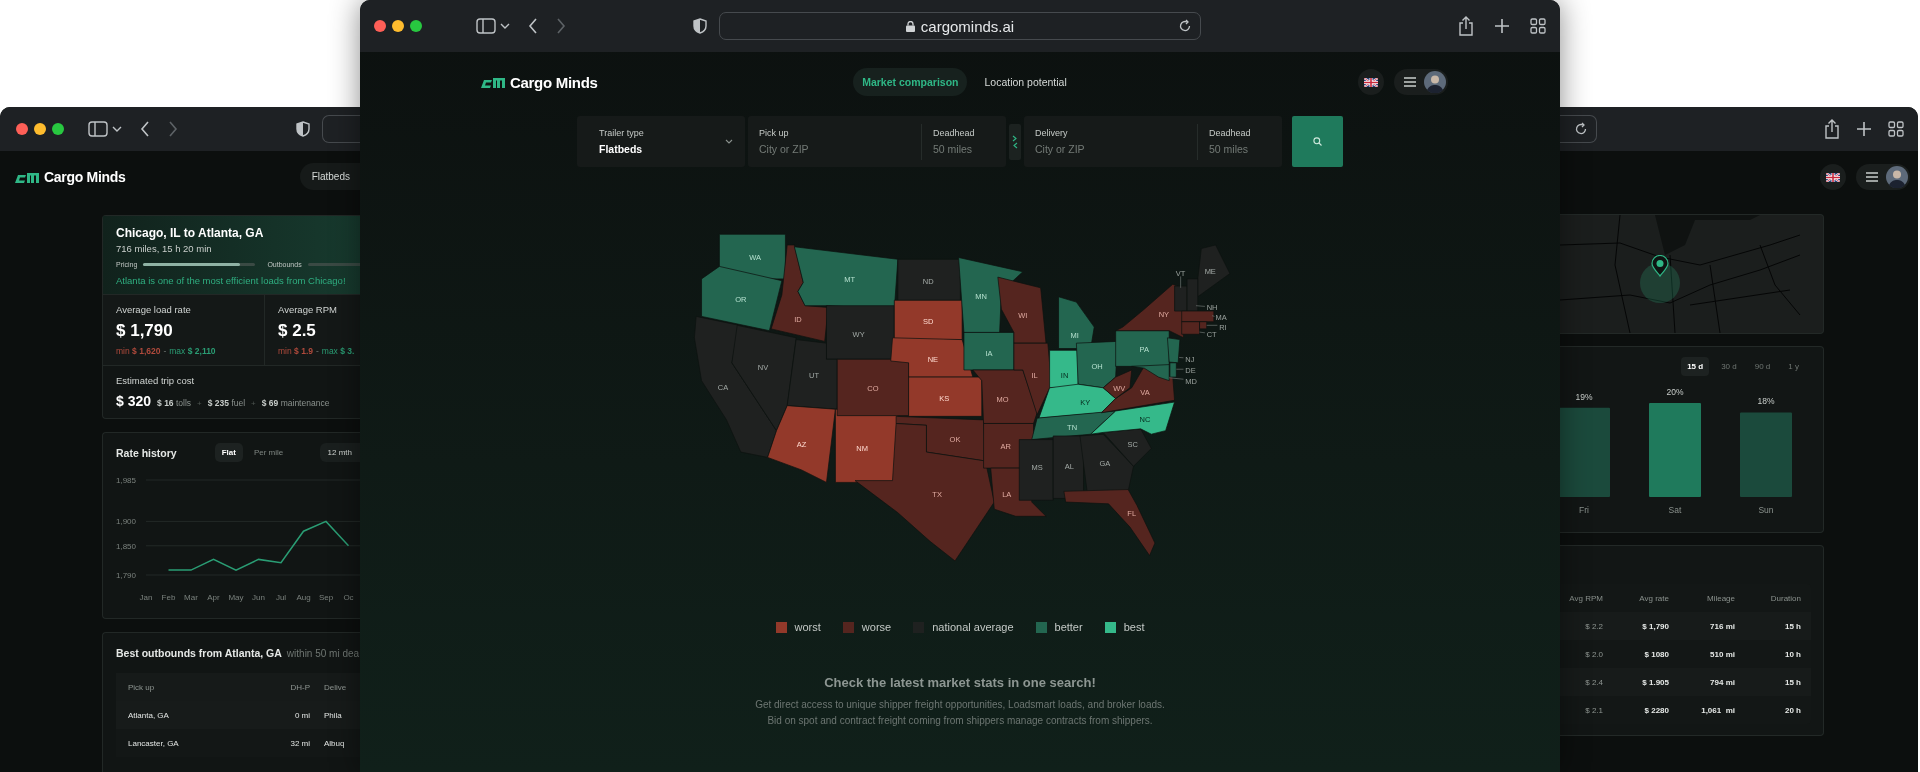  What do you see at coordinates (1653, 598) in the screenshot?
I see `column-header: Avg rate` at bounding box center [1653, 598].